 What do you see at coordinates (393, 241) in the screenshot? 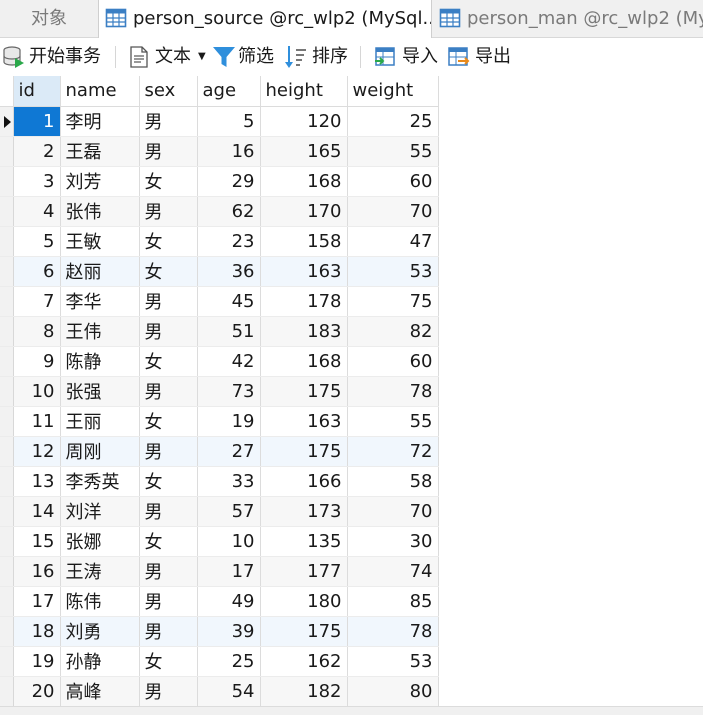
I see `cell-weight: 47` at bounding box center [393, 241].